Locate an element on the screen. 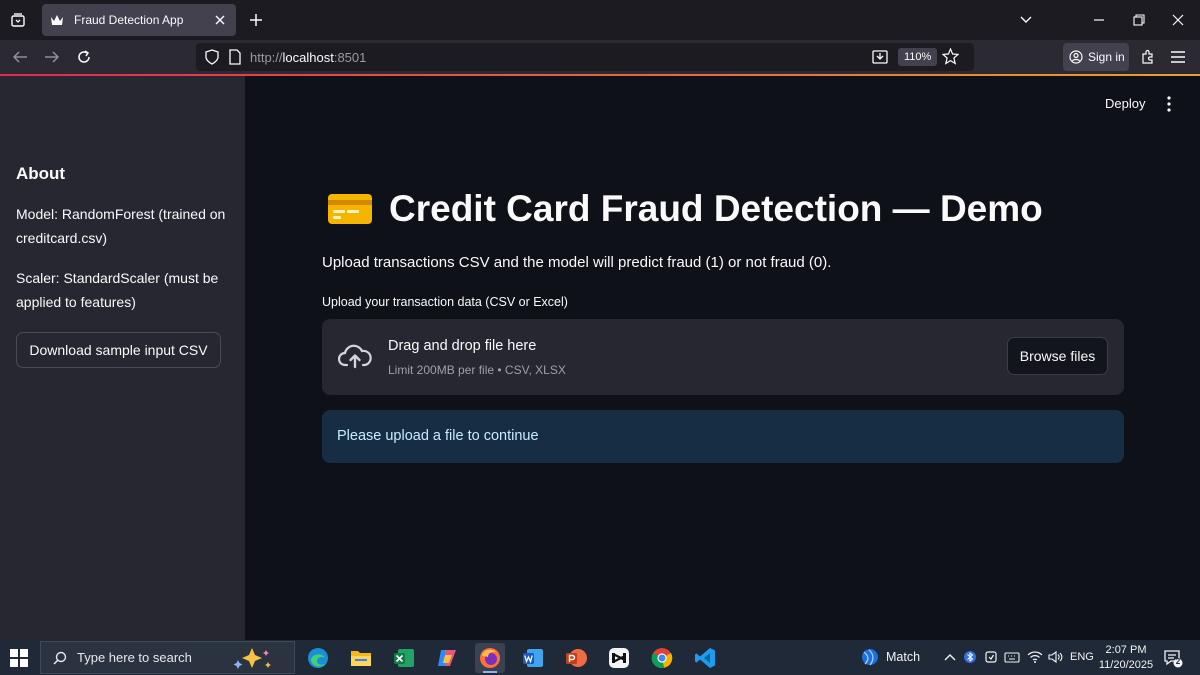  tray-input-method is located at coordinates (1012, 657).